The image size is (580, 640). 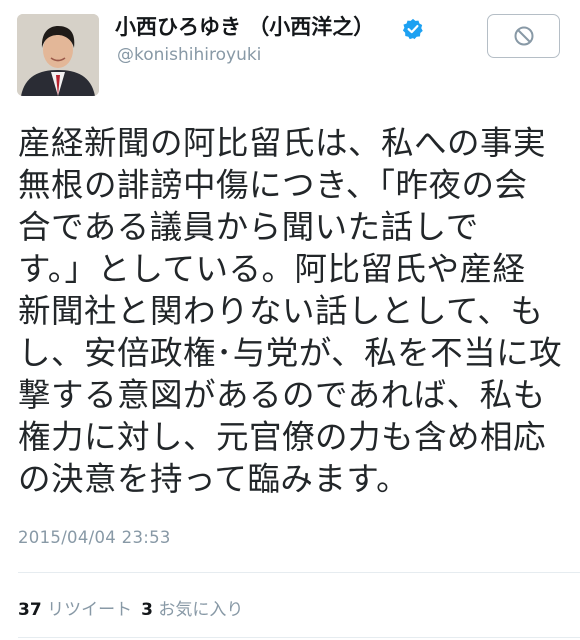 What do you see at coordinates (282, 437) in the screenshot?
I see `tweet-line: 権力に対し、元官僚の力も含め相応` at bounding box center [282, 437].